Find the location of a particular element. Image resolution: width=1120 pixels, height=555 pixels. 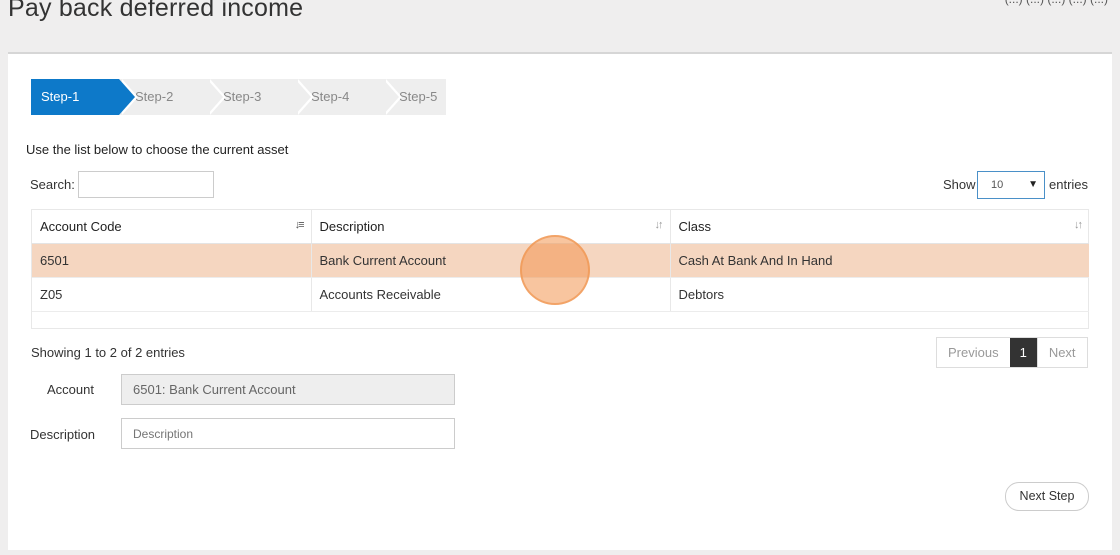

cell-description: Bank Current Account is located at coordinates (490, 260).